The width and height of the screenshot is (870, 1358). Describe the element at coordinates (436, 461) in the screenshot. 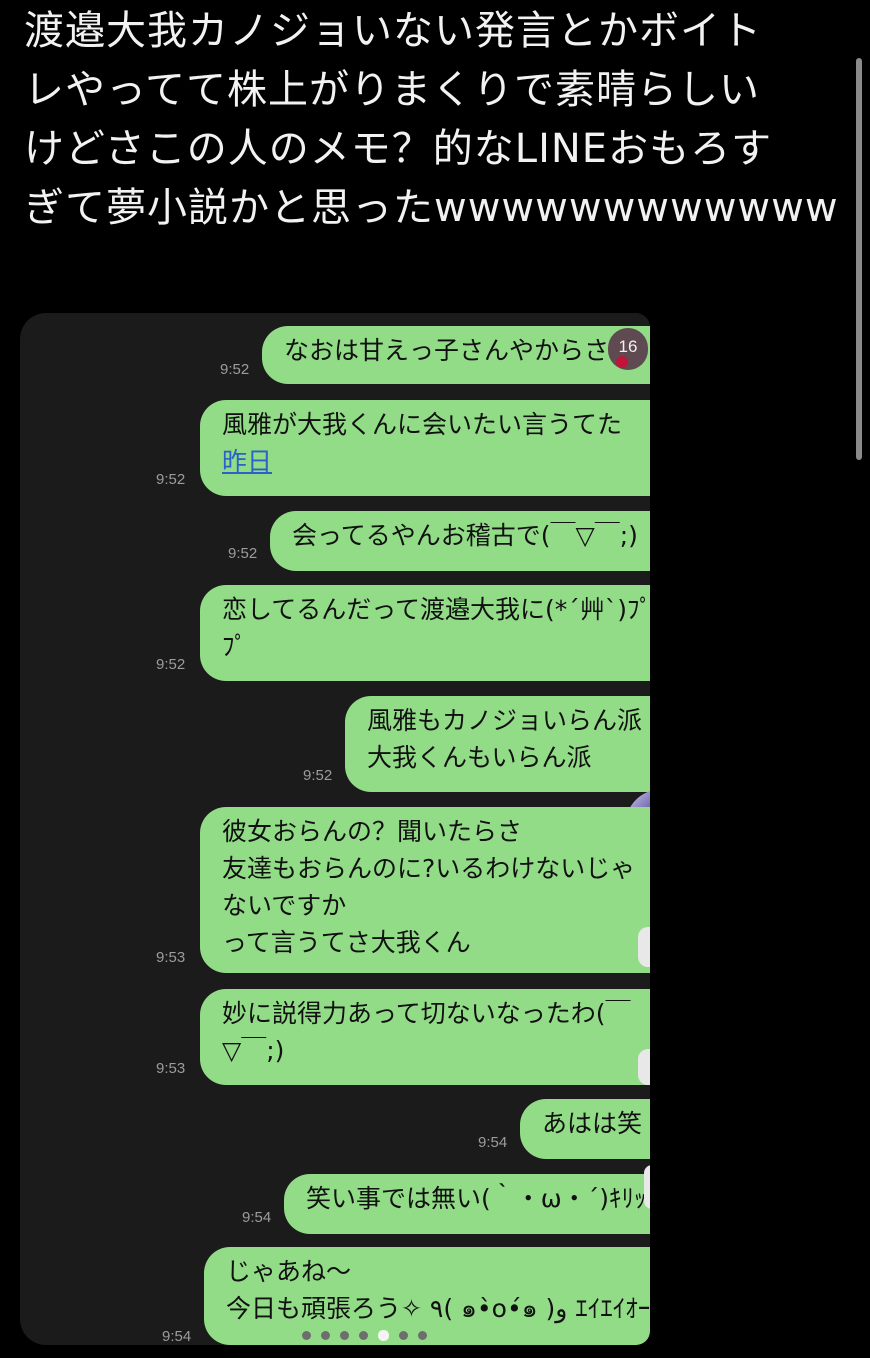

I see `date-link: 昨日` at that location.